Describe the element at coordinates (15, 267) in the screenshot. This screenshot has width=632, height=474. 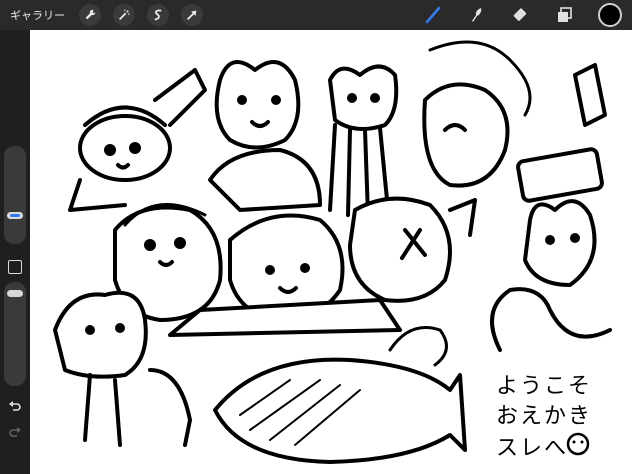
I see `modify-button` at that location.